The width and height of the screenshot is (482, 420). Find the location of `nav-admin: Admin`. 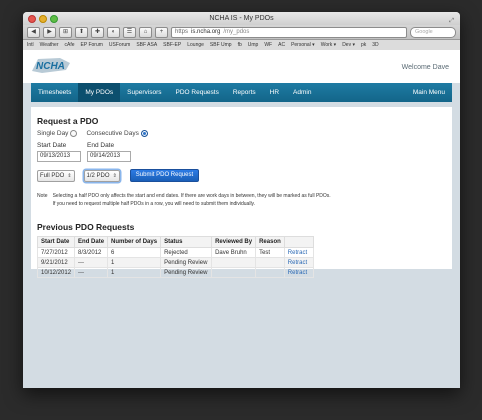

nav-admin: Admin is located at coordinates (302, 92).